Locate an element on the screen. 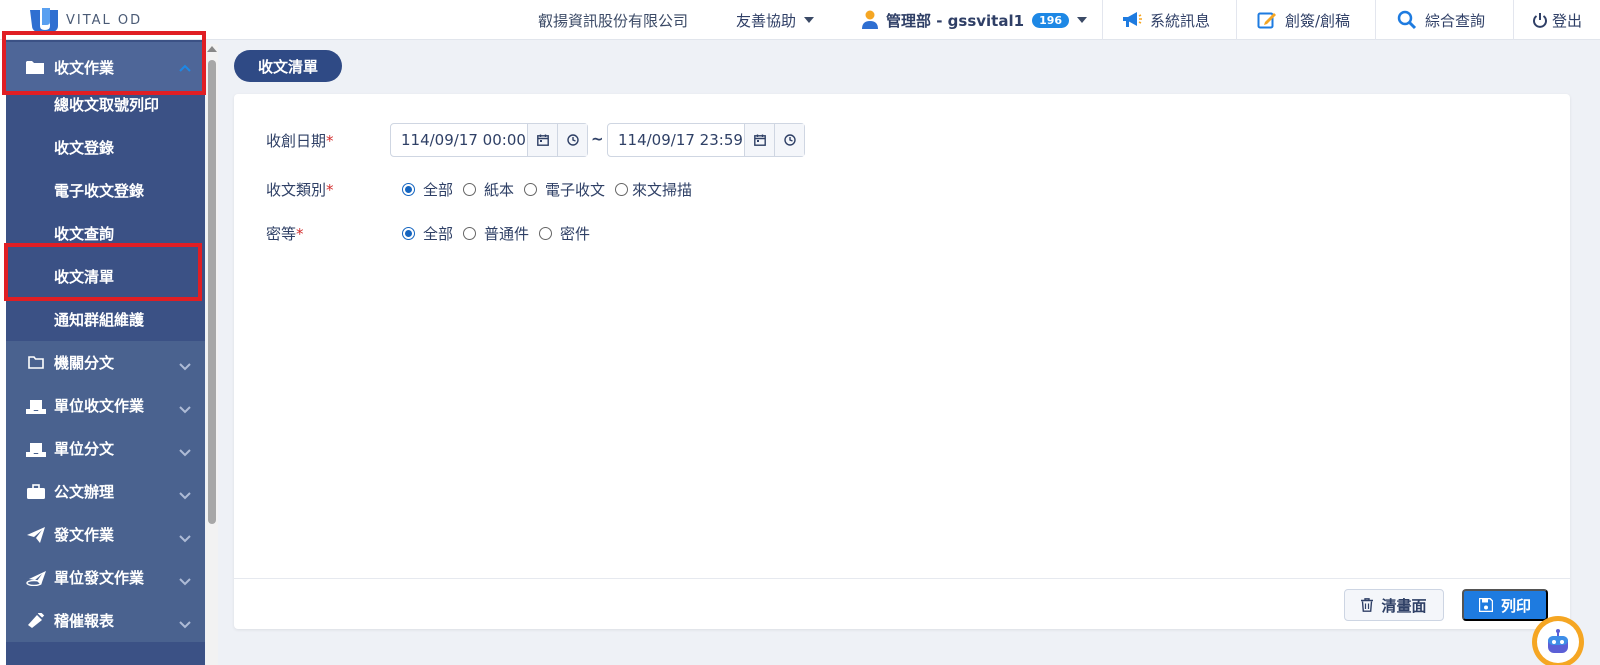 This screenshot has height=665, width=1600. radio-label: 來文掃描 is located at coordinates (662, 190).